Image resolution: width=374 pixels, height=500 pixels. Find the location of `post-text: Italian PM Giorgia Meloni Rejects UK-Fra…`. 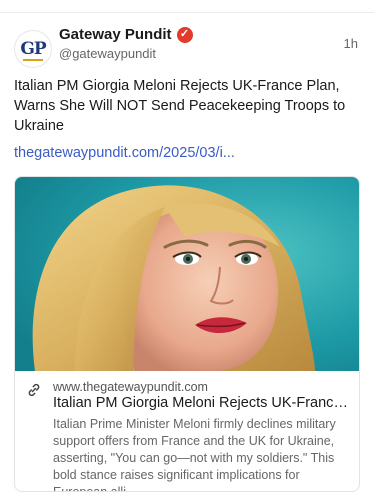

post-text: Italian PM Giorgia Meloni Rejects UK-Fra… is located at coordinates (180, 106).